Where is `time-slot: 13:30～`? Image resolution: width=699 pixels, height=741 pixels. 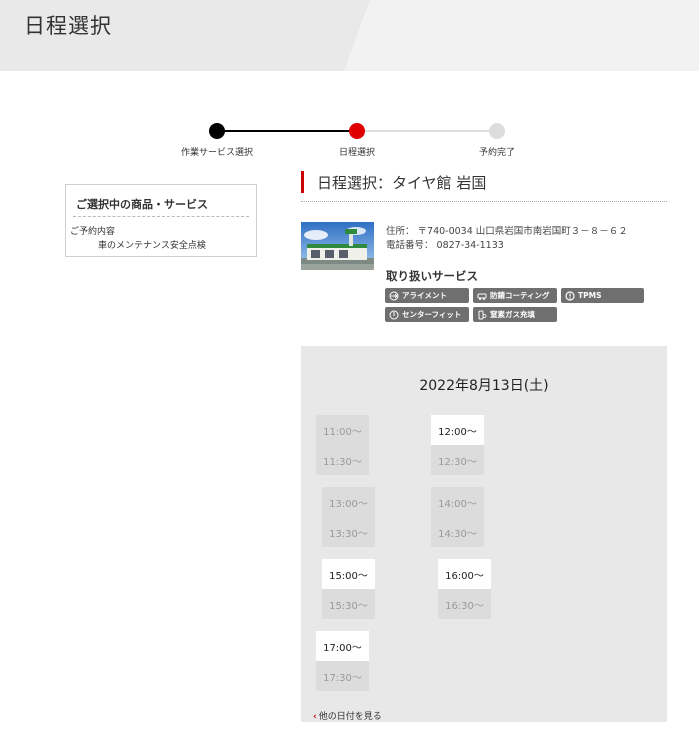
time-slot: 13:30～ is located at coordinates (348, 532).